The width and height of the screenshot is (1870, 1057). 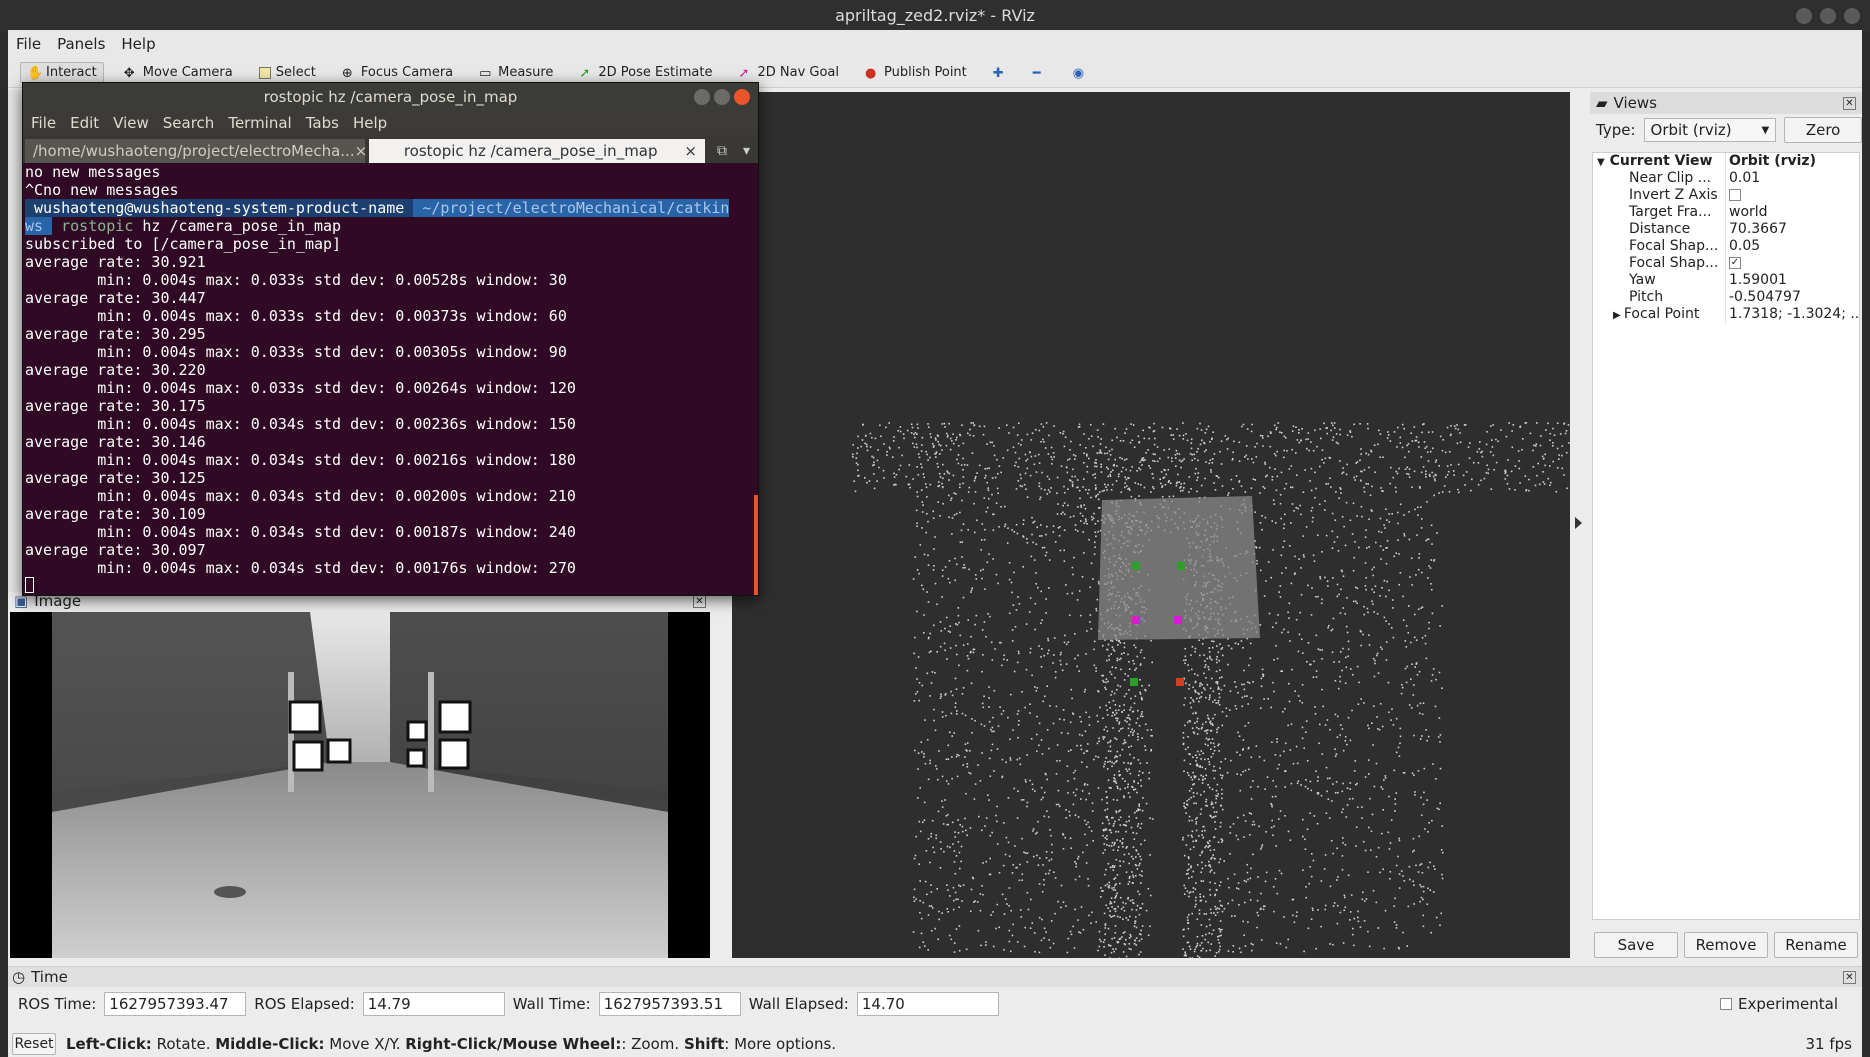 What do you see at coordinates (287, 72) in the screenshot?
I see `select-tool: Select` at bounding box center [287, 72].